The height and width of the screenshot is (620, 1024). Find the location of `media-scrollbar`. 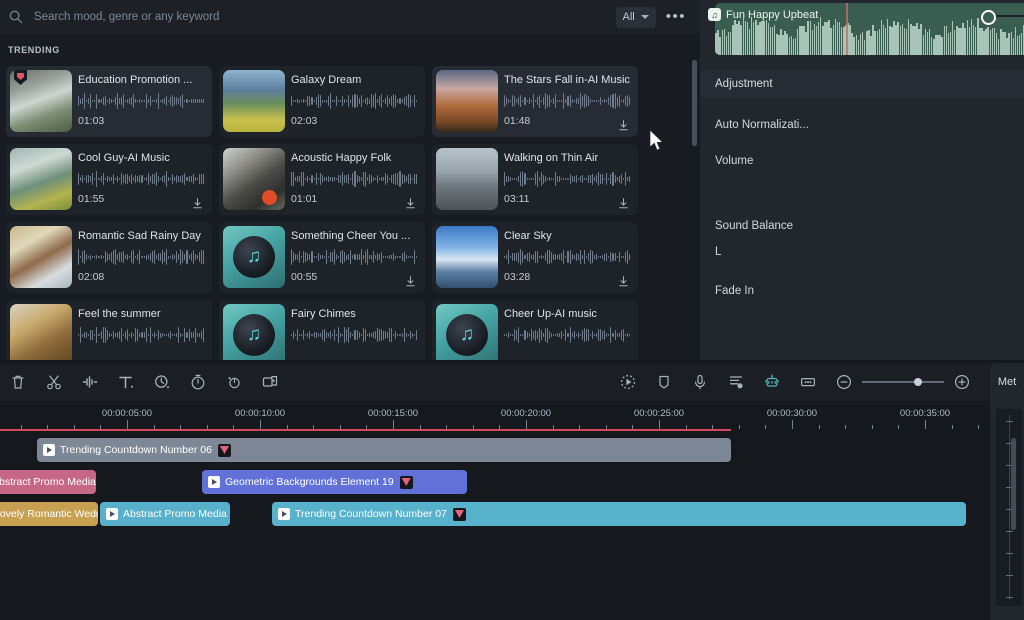

media-scrollbar is located at coordinates (694, 103).